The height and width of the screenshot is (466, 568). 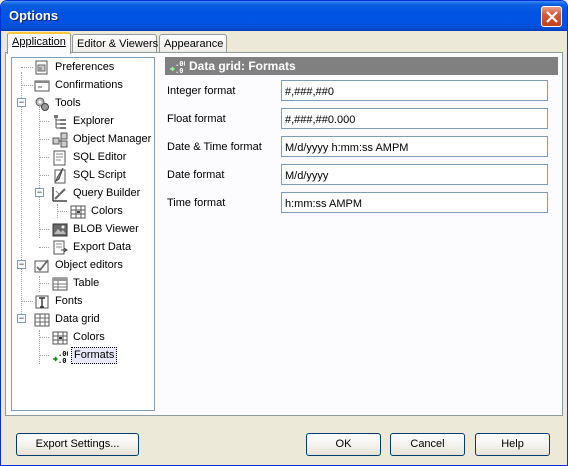 What do you see at coordinates (100, 157) in the screenshot?
I see `tree-item-label: SQL Editor` at bounding box center [100, 157].